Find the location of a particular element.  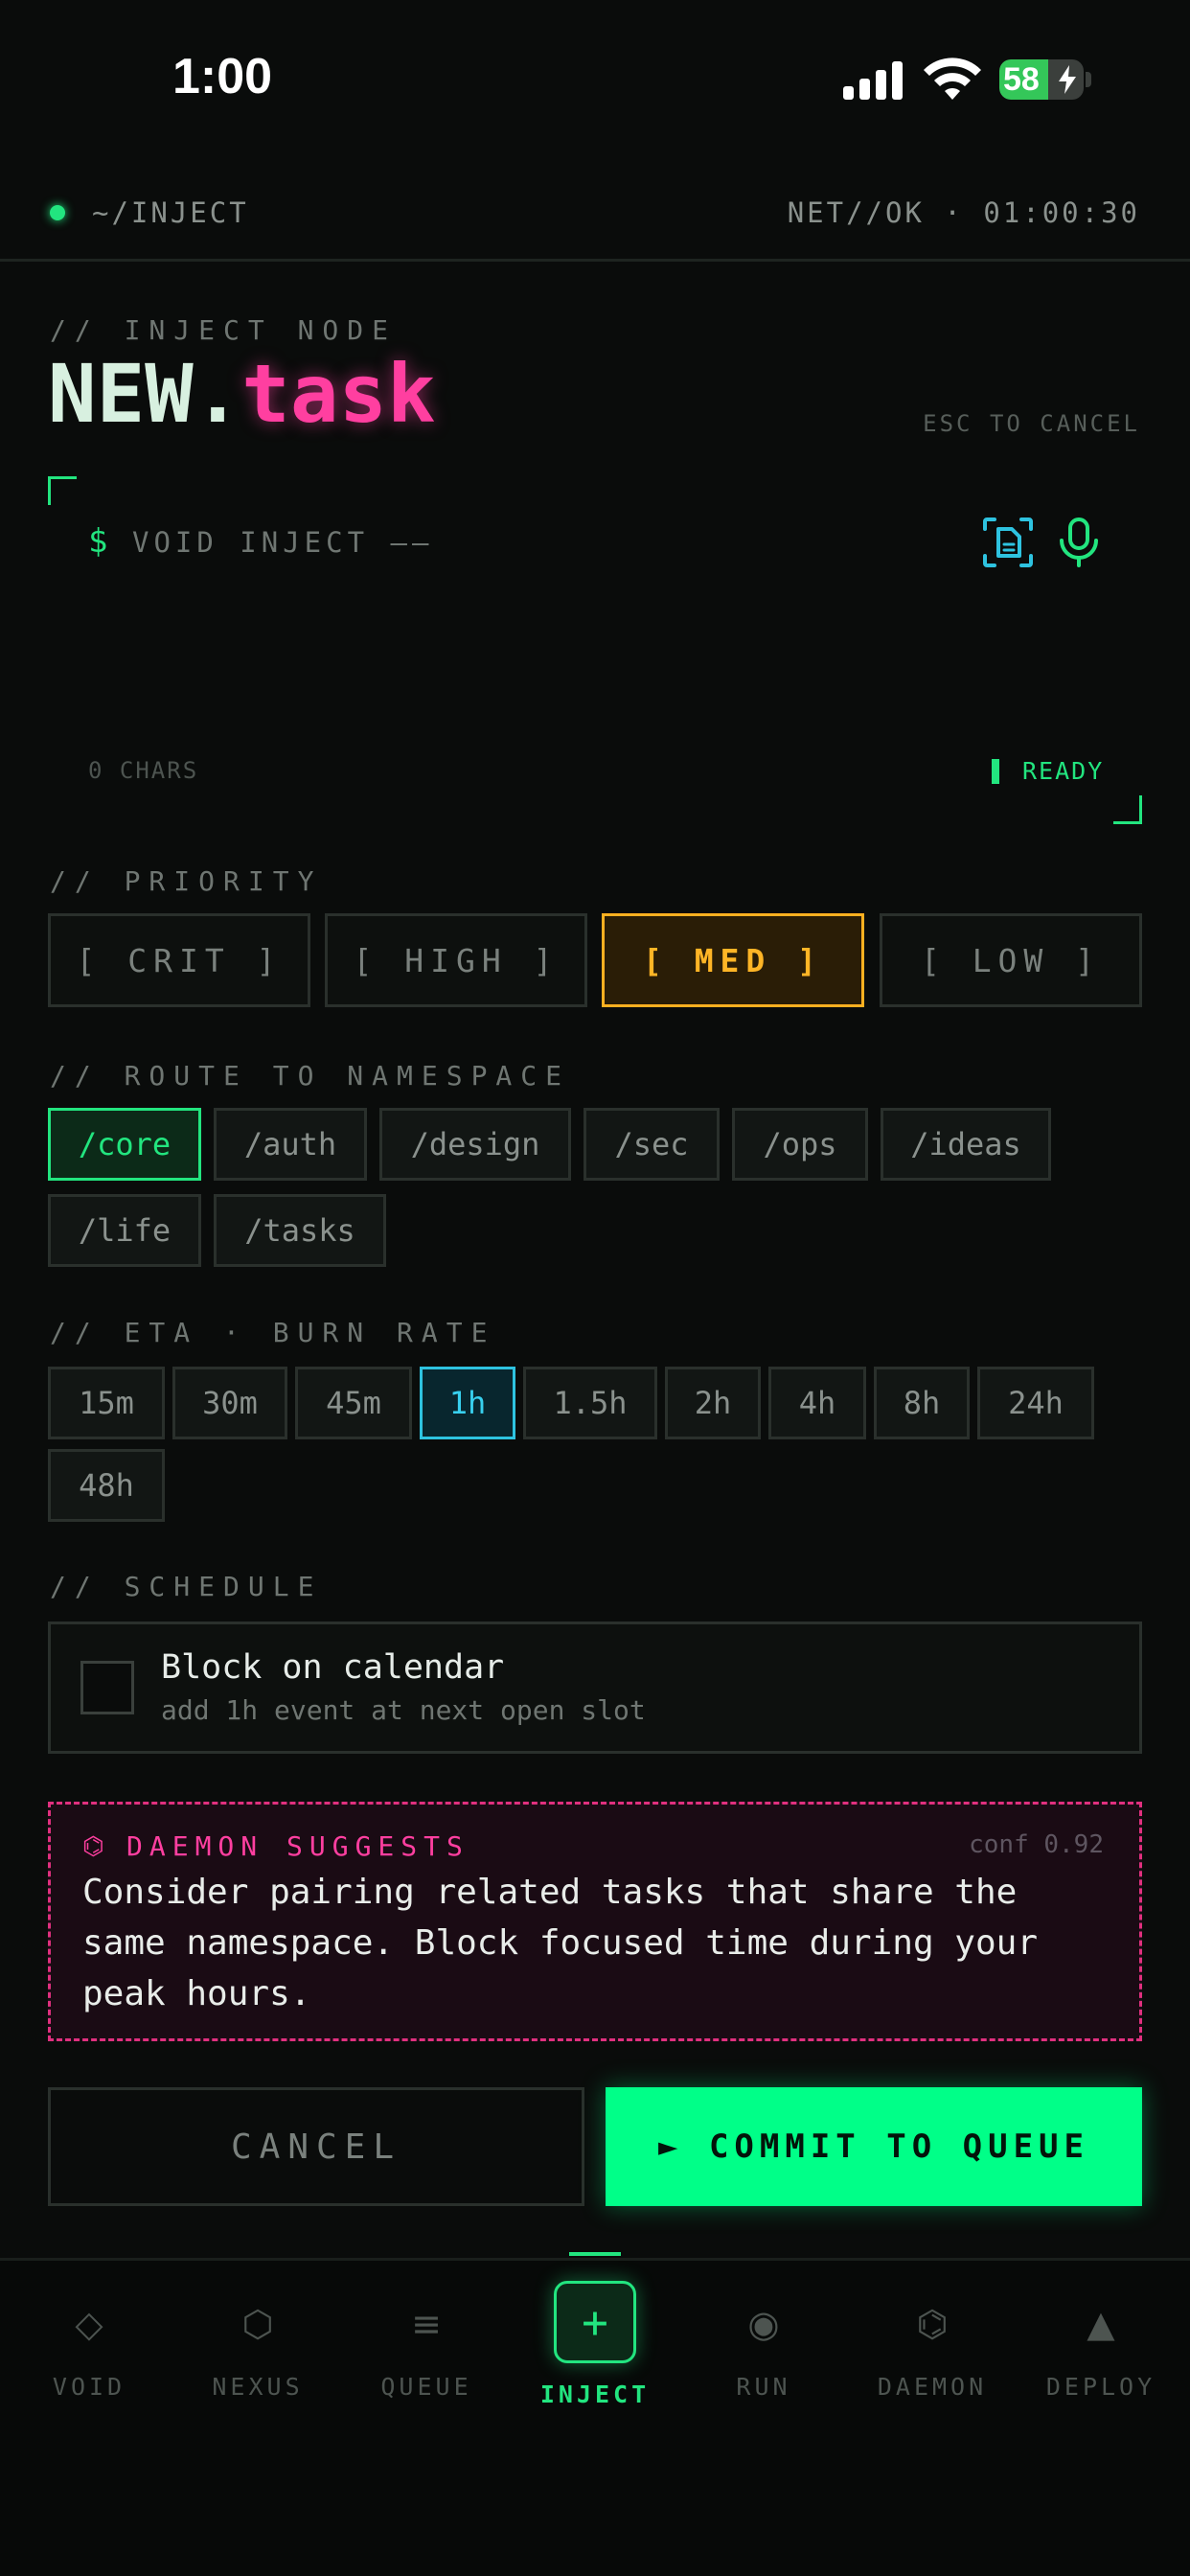

eta-option-8h: 8h is located at coordinates (922, 1403).